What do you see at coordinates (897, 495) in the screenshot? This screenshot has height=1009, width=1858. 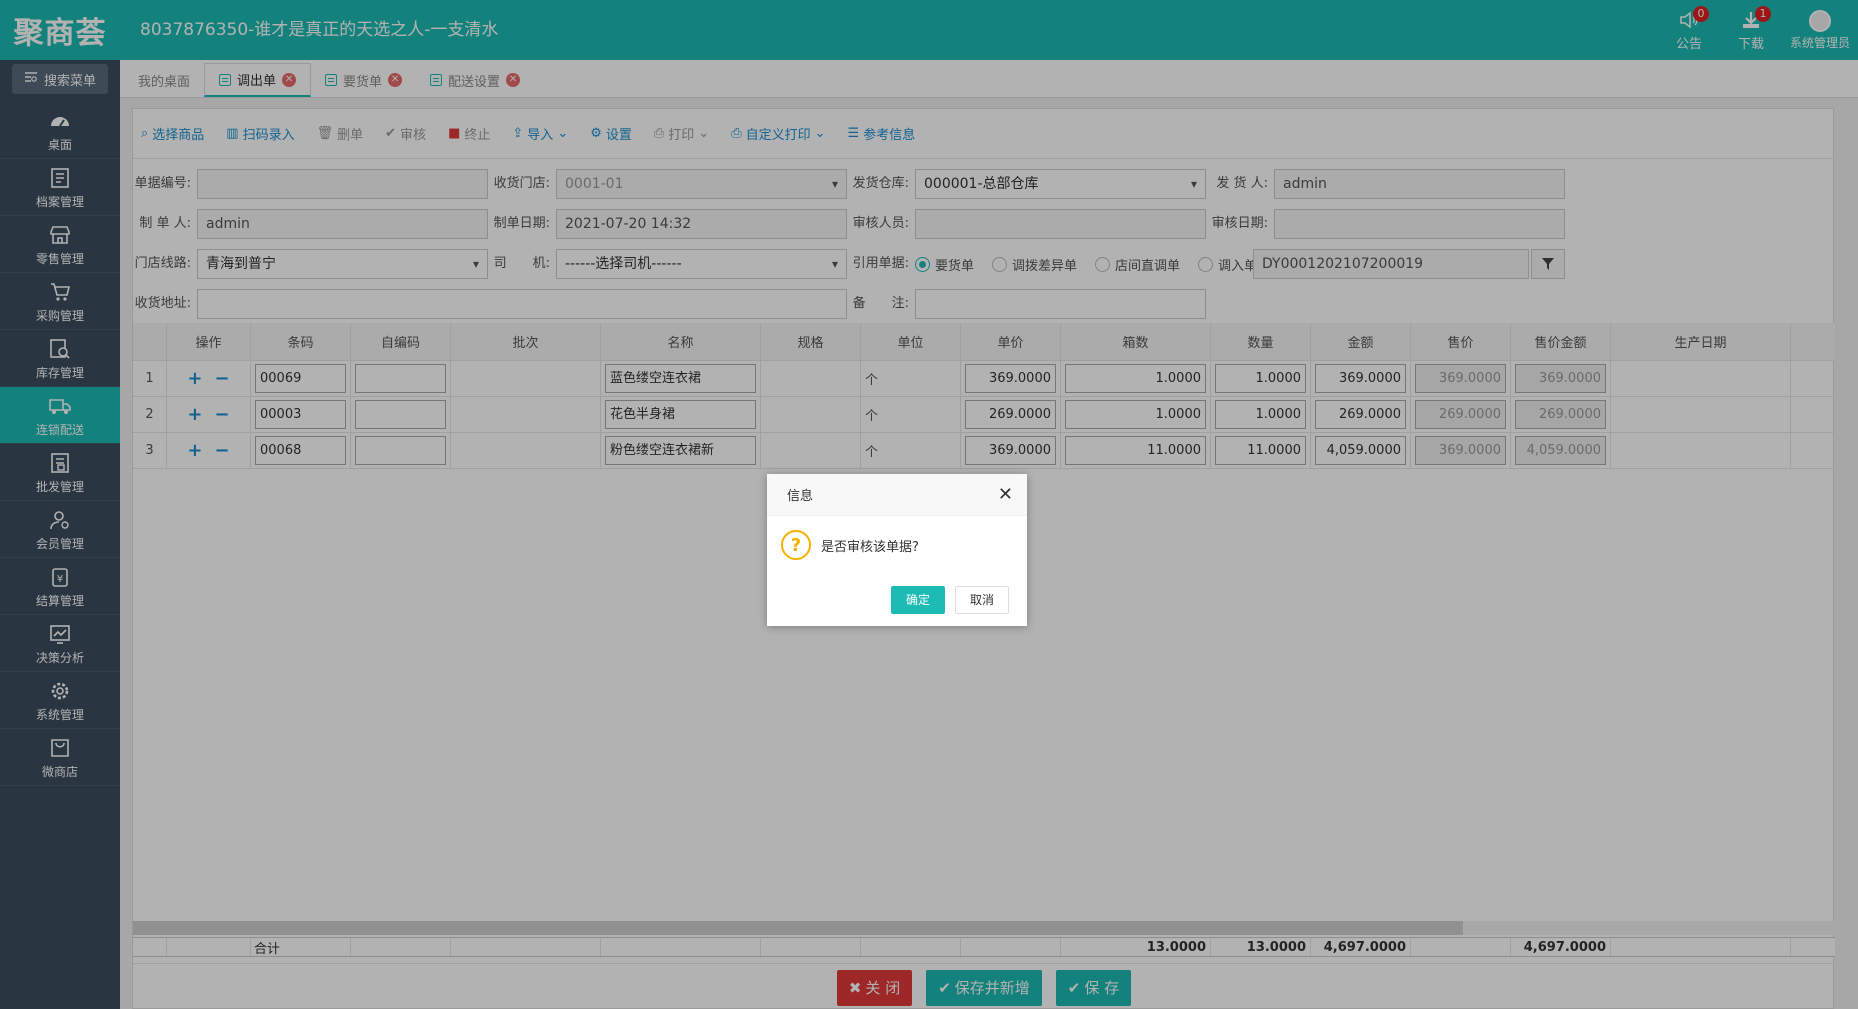 I see `dialog-header: 信息 ✕` at bounding box center [897, 495].